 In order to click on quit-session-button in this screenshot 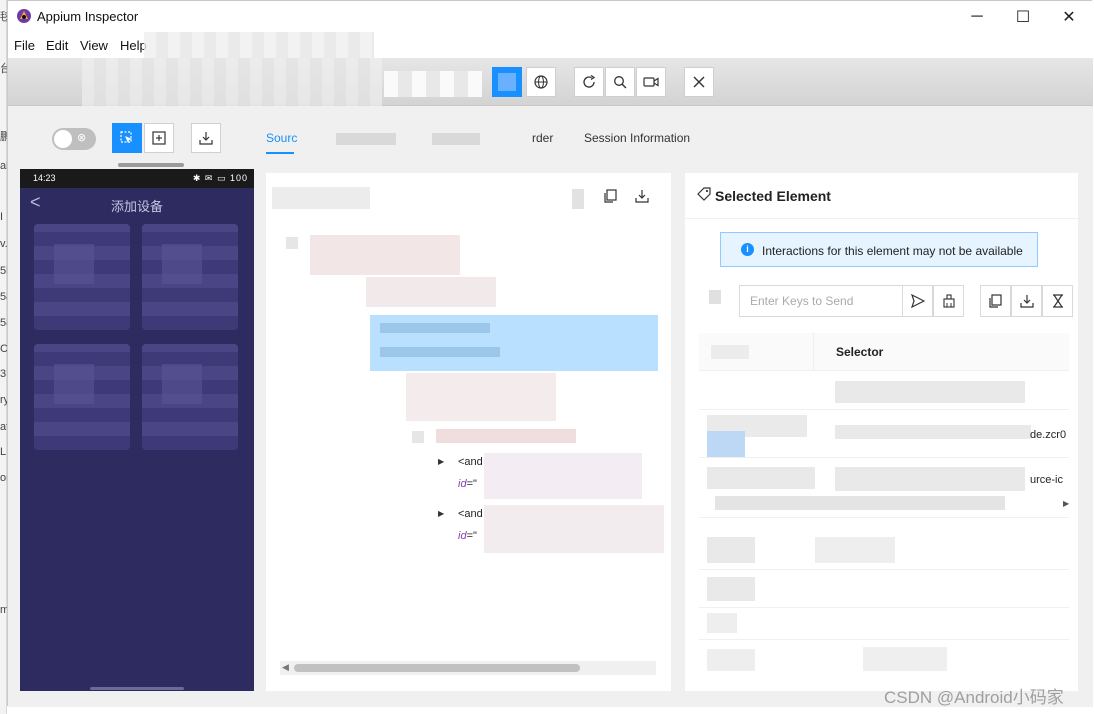, I will do `click(699, 82)`.